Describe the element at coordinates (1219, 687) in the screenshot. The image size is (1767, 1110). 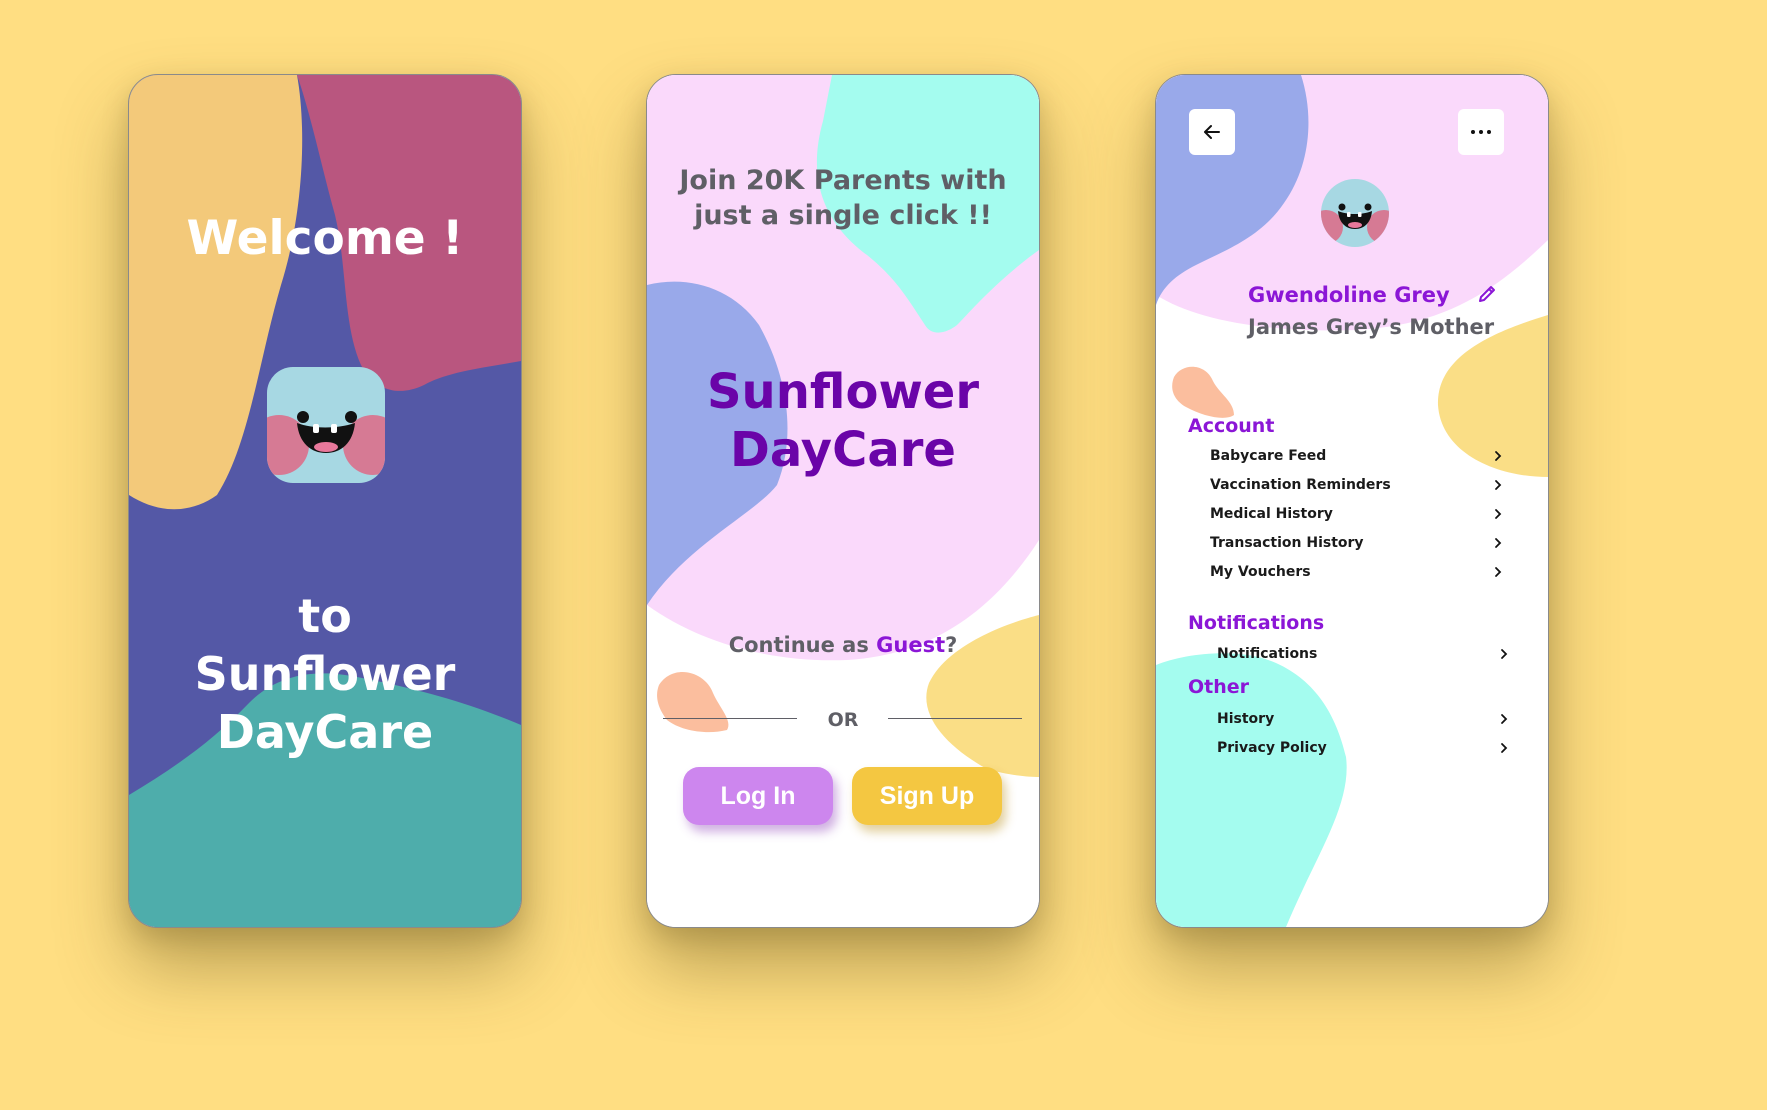
I see `section-title-other: Other` at that location.